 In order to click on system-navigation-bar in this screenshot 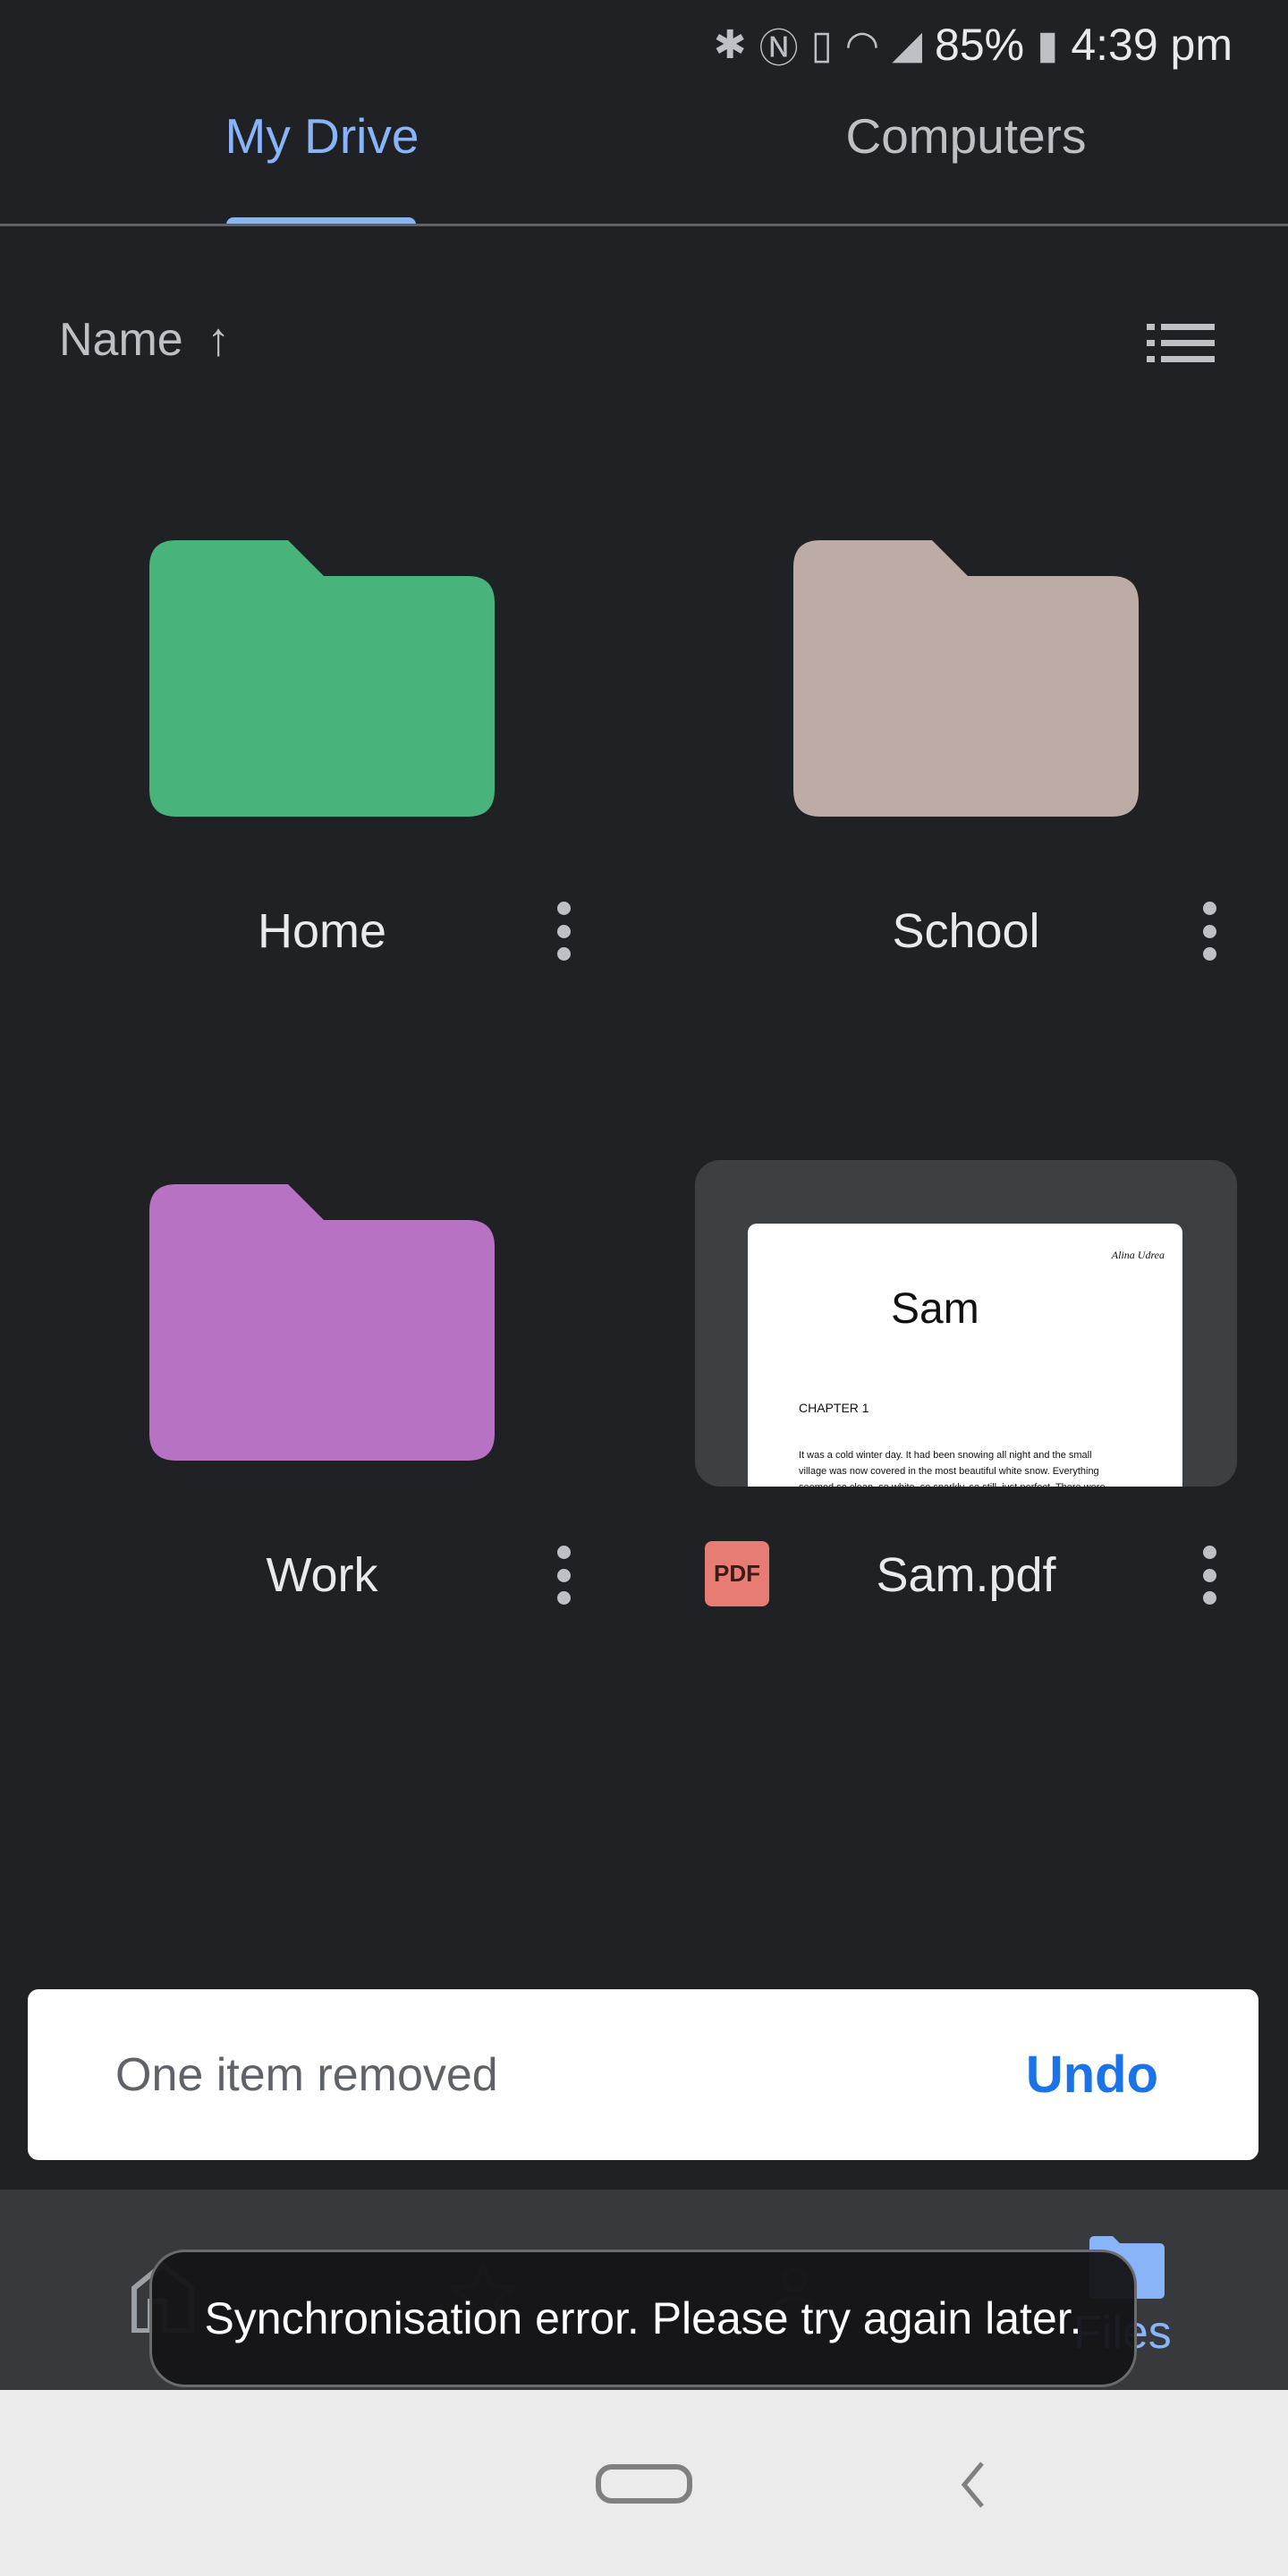, I will do `click(644, 2483)`.